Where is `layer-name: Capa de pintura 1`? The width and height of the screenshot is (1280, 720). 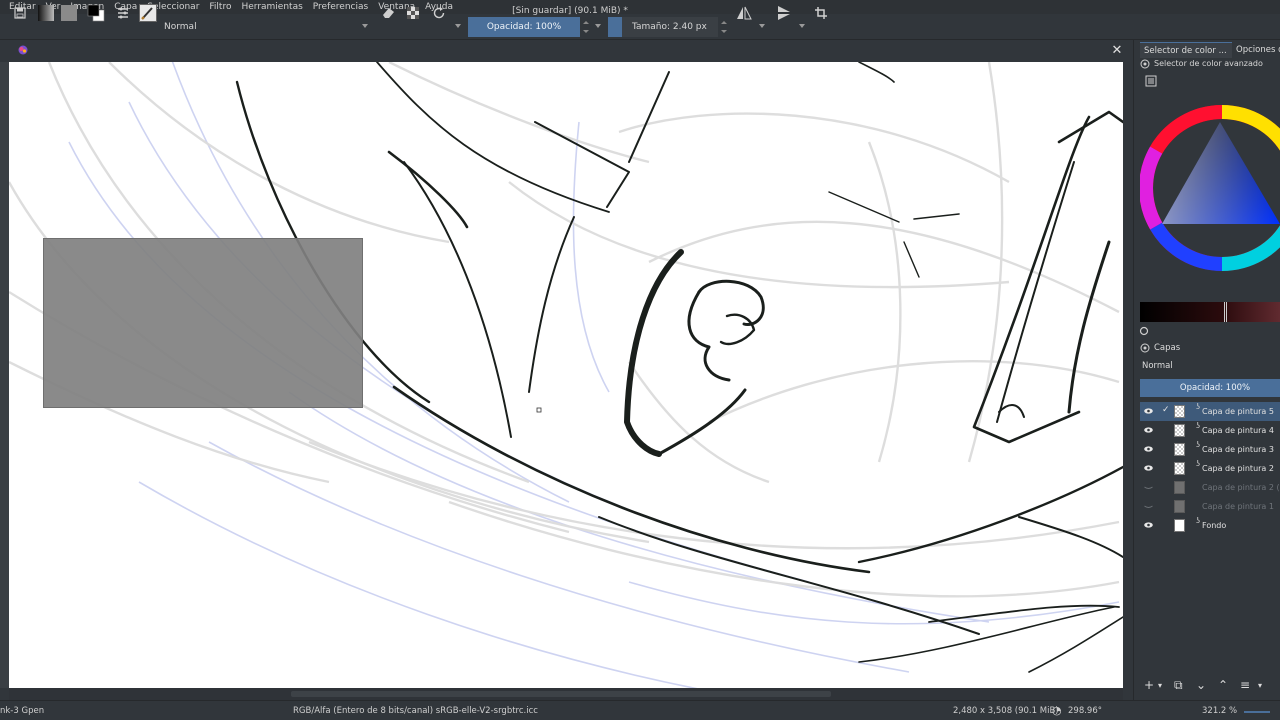 layer-name: Capa de pintura 1 is located at coordinates (1238, 506).